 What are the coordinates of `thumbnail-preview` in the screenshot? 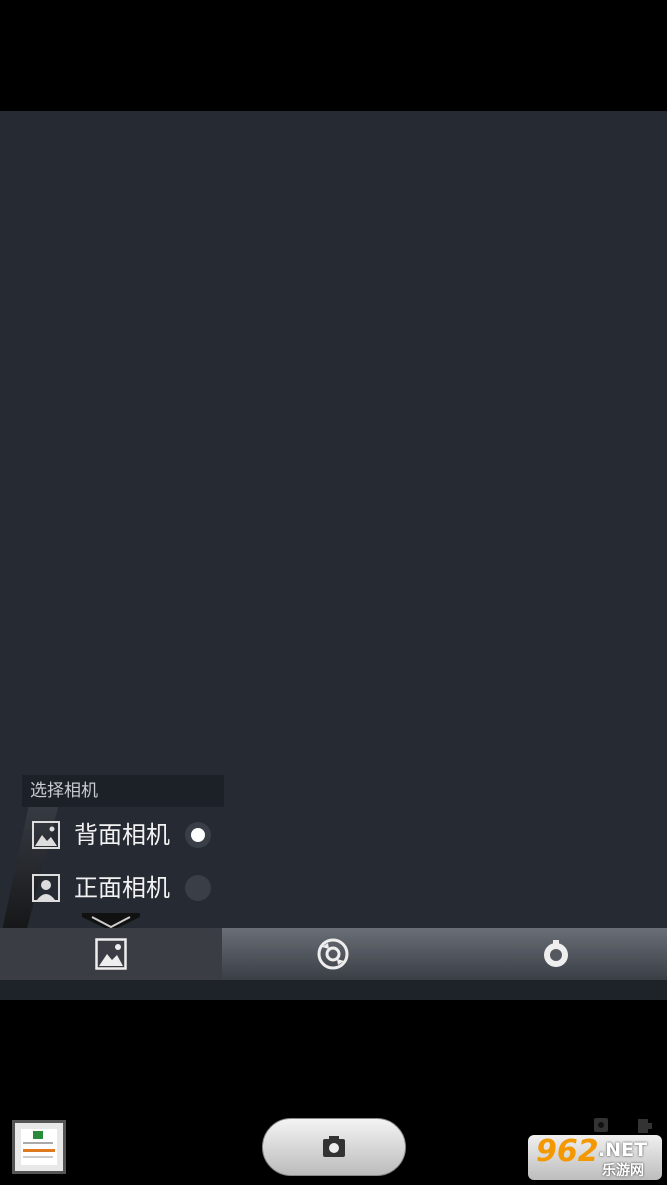 It's located at (39, 1147).